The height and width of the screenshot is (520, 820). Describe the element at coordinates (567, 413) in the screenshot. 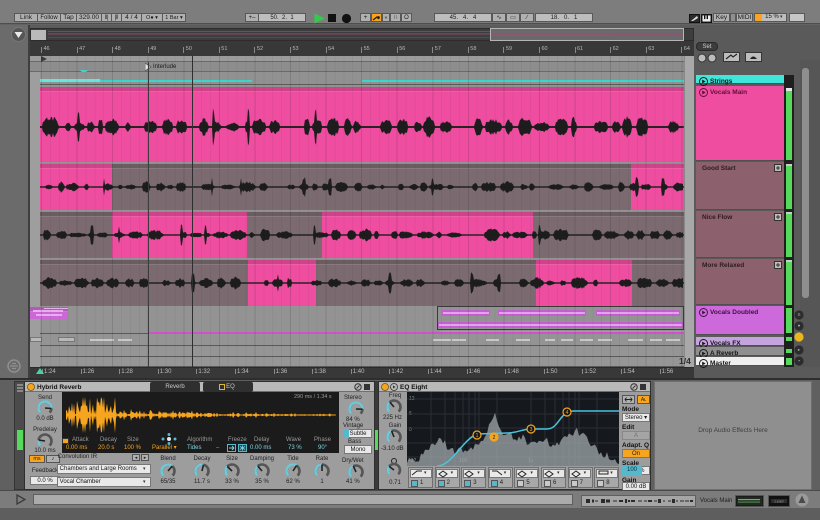

I see `svg-text: 4` at that location.